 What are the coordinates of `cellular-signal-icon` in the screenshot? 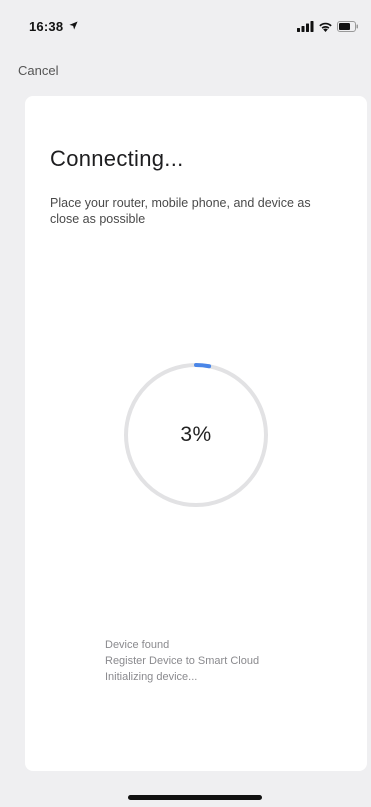 It's located at (305, 26).